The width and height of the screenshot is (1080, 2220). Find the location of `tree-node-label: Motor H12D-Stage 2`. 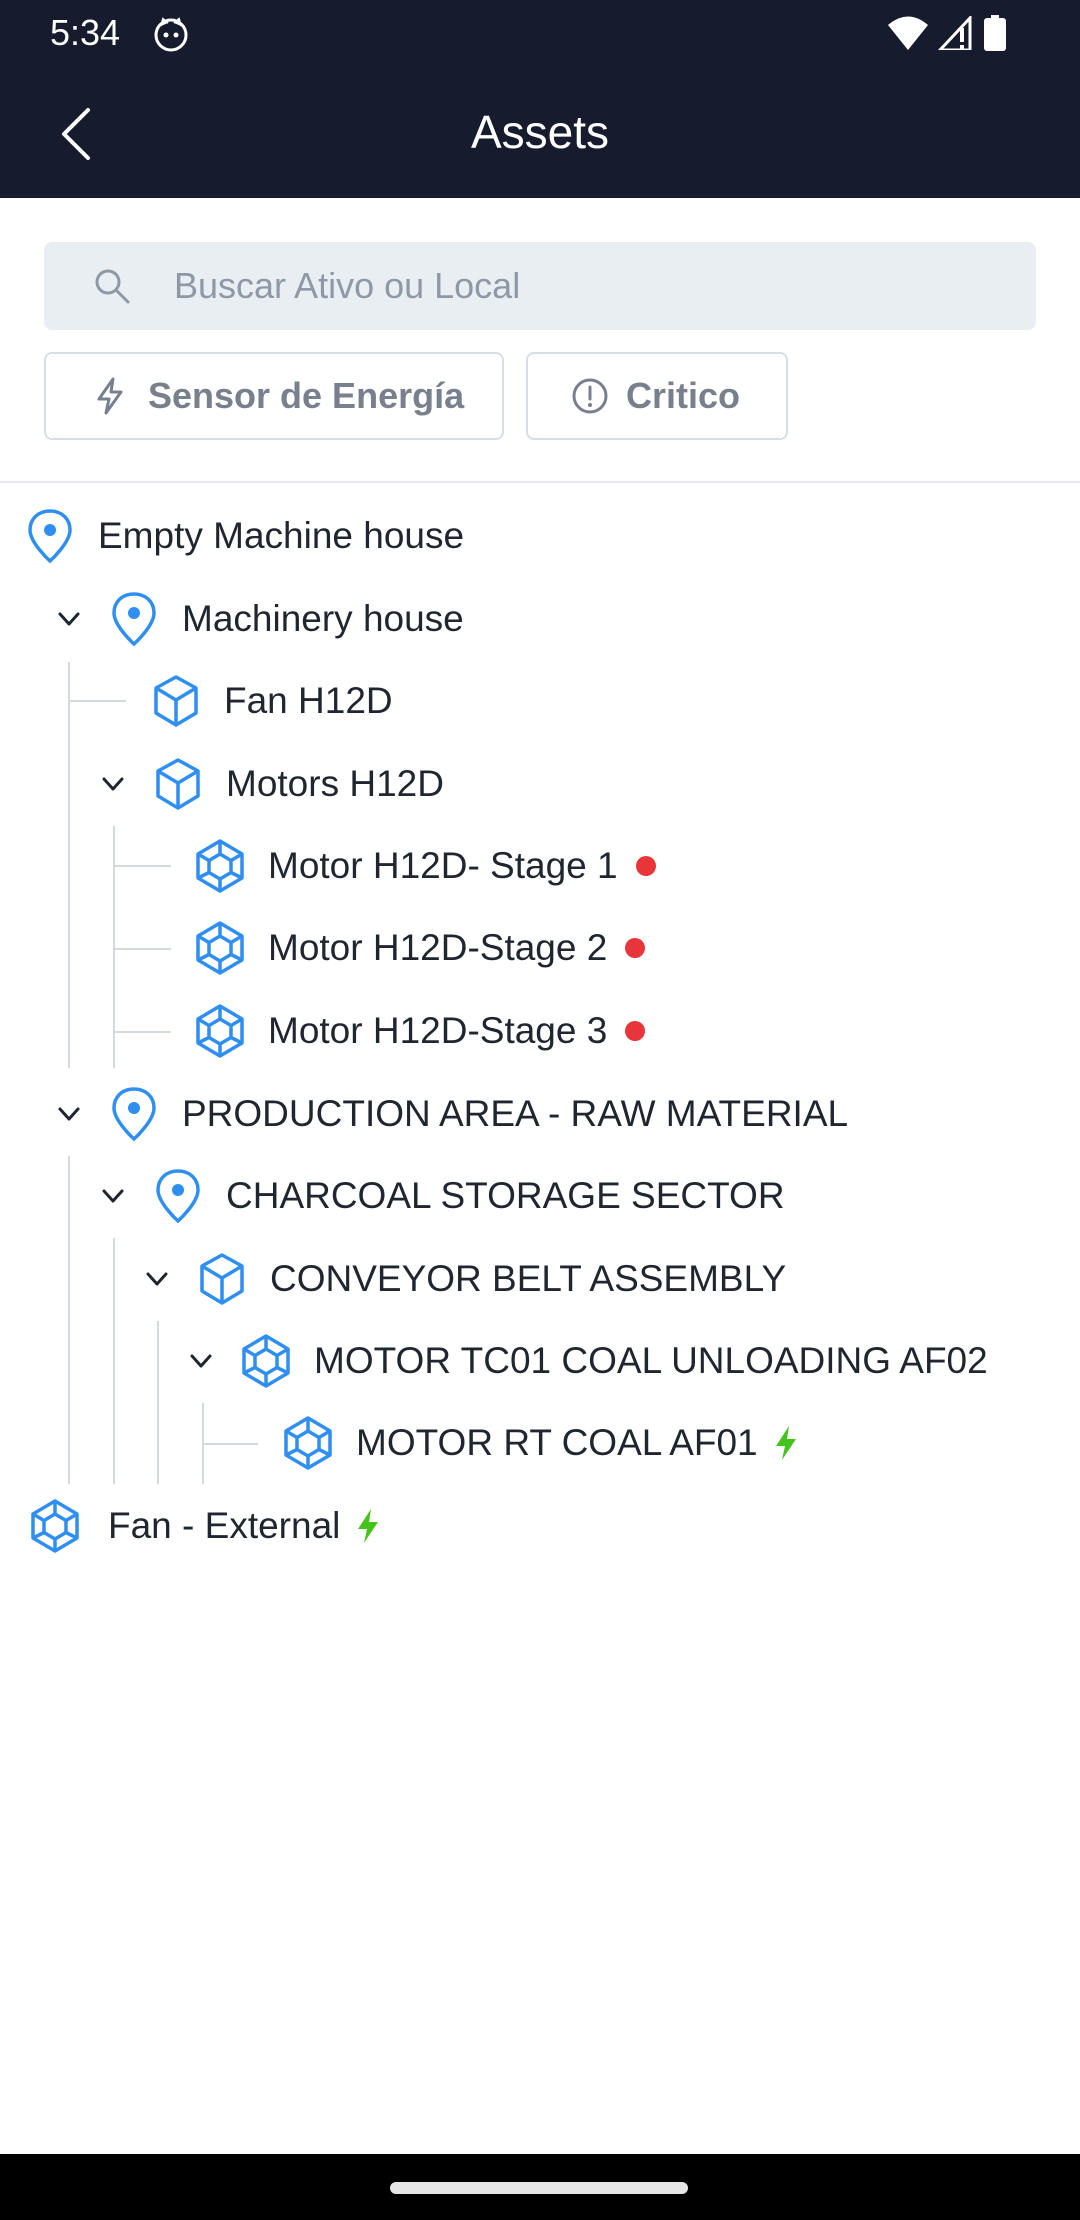

tree-node-label: Motor H12D-Stage 2 is located at coordinates (438, 947).